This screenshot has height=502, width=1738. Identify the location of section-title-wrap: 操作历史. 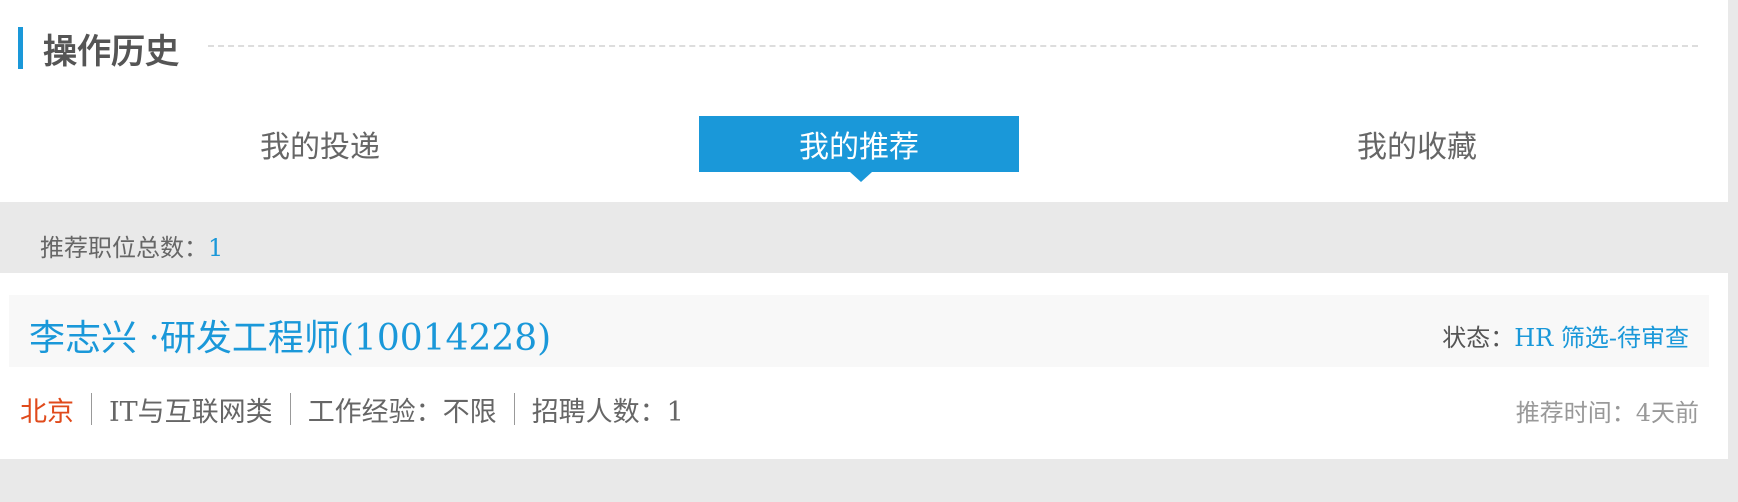
(98, 49).